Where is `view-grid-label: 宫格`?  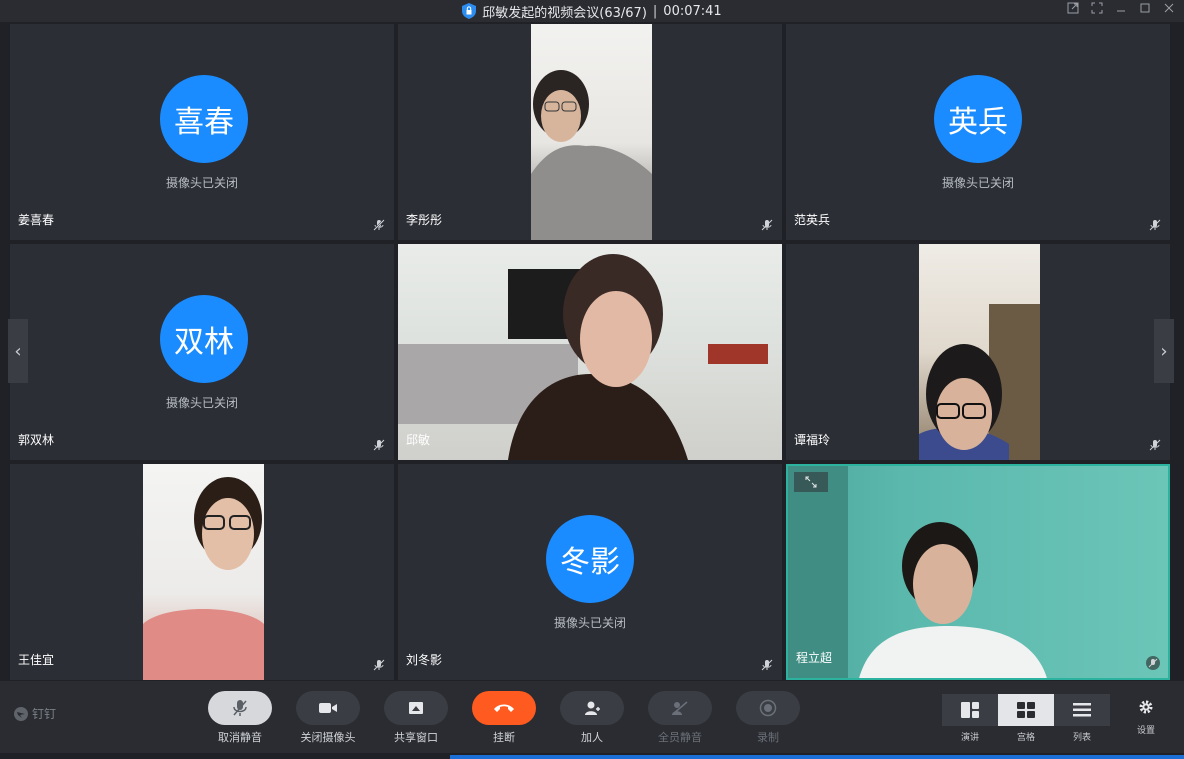 view-grid-label: 宫格 is located at coordinates (1025, 738).